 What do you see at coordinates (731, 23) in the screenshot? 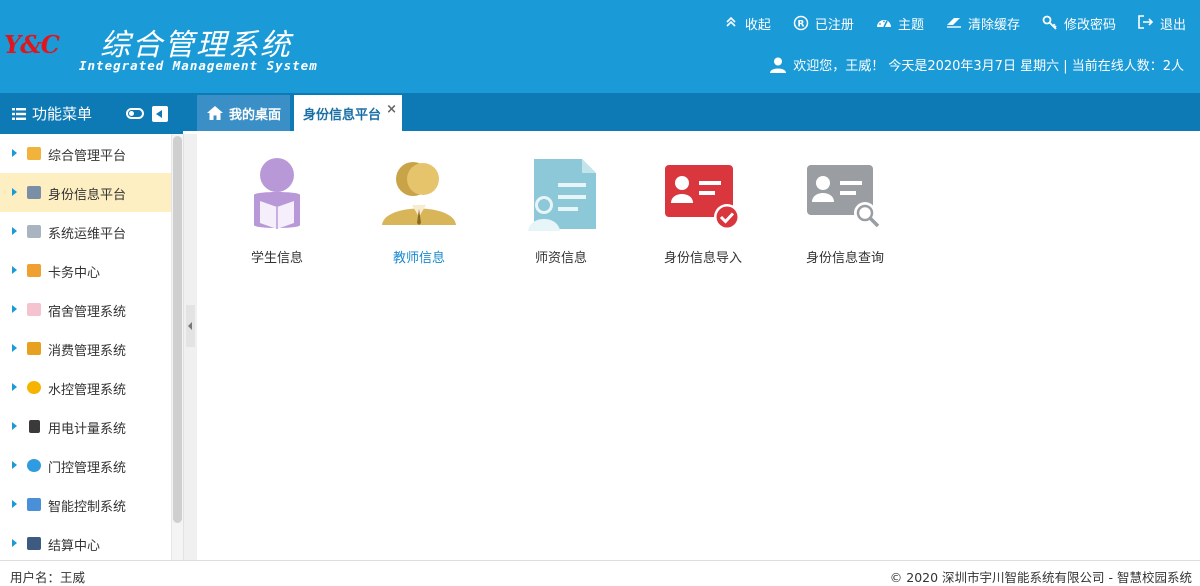
I see `double-chevron-up-icon` at bounding box center [731, 23].